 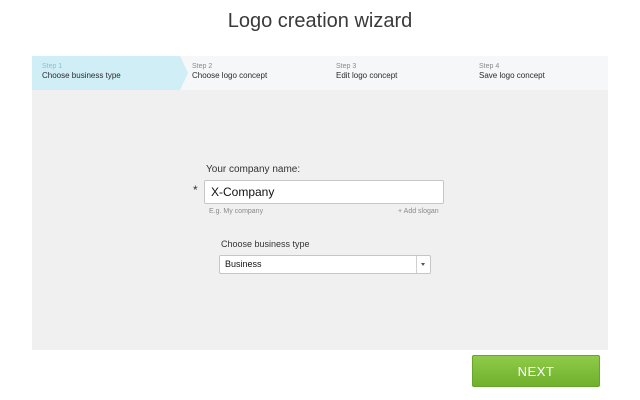 What do you see at coordinates (325, 264) in the screenshot?
I see `business-type-select: Business` at bounding box center [325, 264].